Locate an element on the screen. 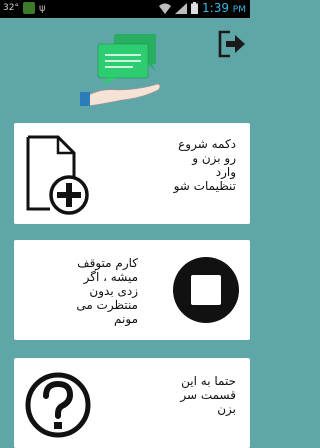 The image size is (320, 448). card-label: دکمه شروع رو بزن و وارد تنظیمات شو is located at coordinates (204, 165).